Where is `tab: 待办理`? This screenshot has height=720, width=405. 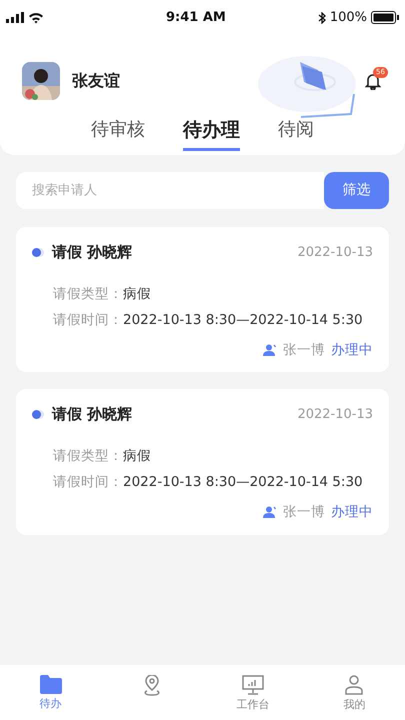
tab: 待办理 is located at coordinates (211, 134).